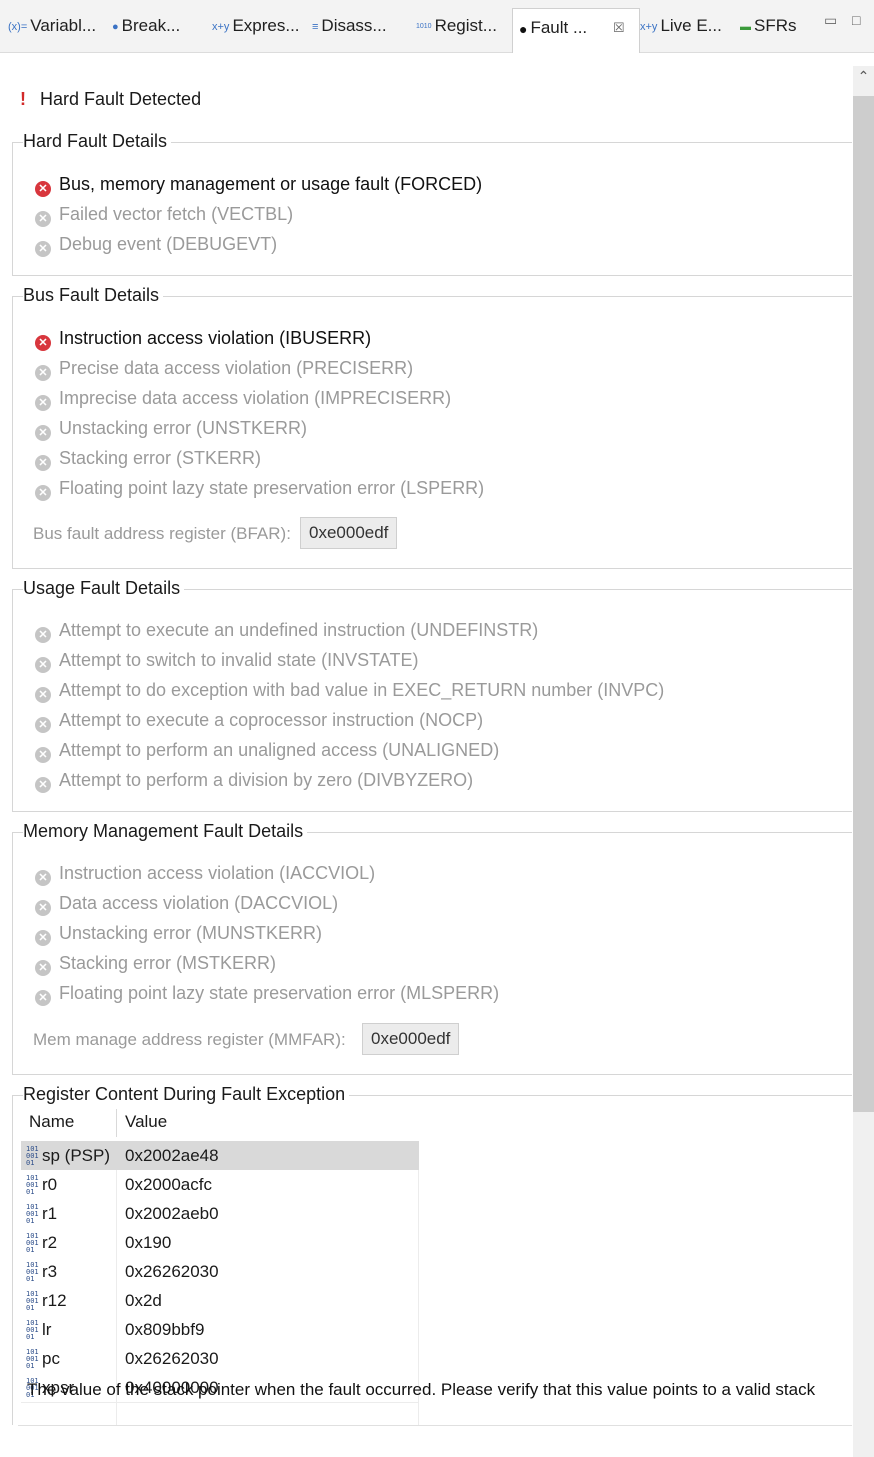  Describe the element at coordinates (171, 429) in the screenshot. I see `fault-flag: ✕ Unstacking error (UNSTKERR)` at that location.